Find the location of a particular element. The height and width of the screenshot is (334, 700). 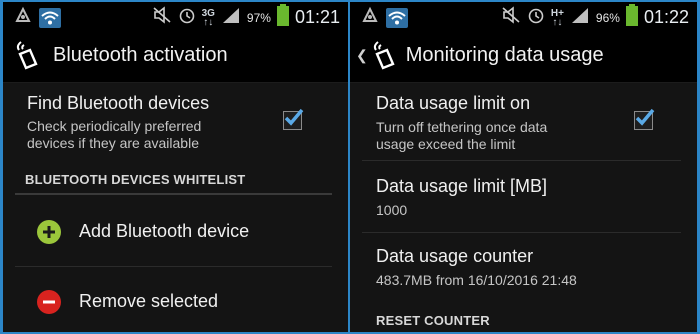

item-title: Data usage limit on is located at coordinates (453, 103).